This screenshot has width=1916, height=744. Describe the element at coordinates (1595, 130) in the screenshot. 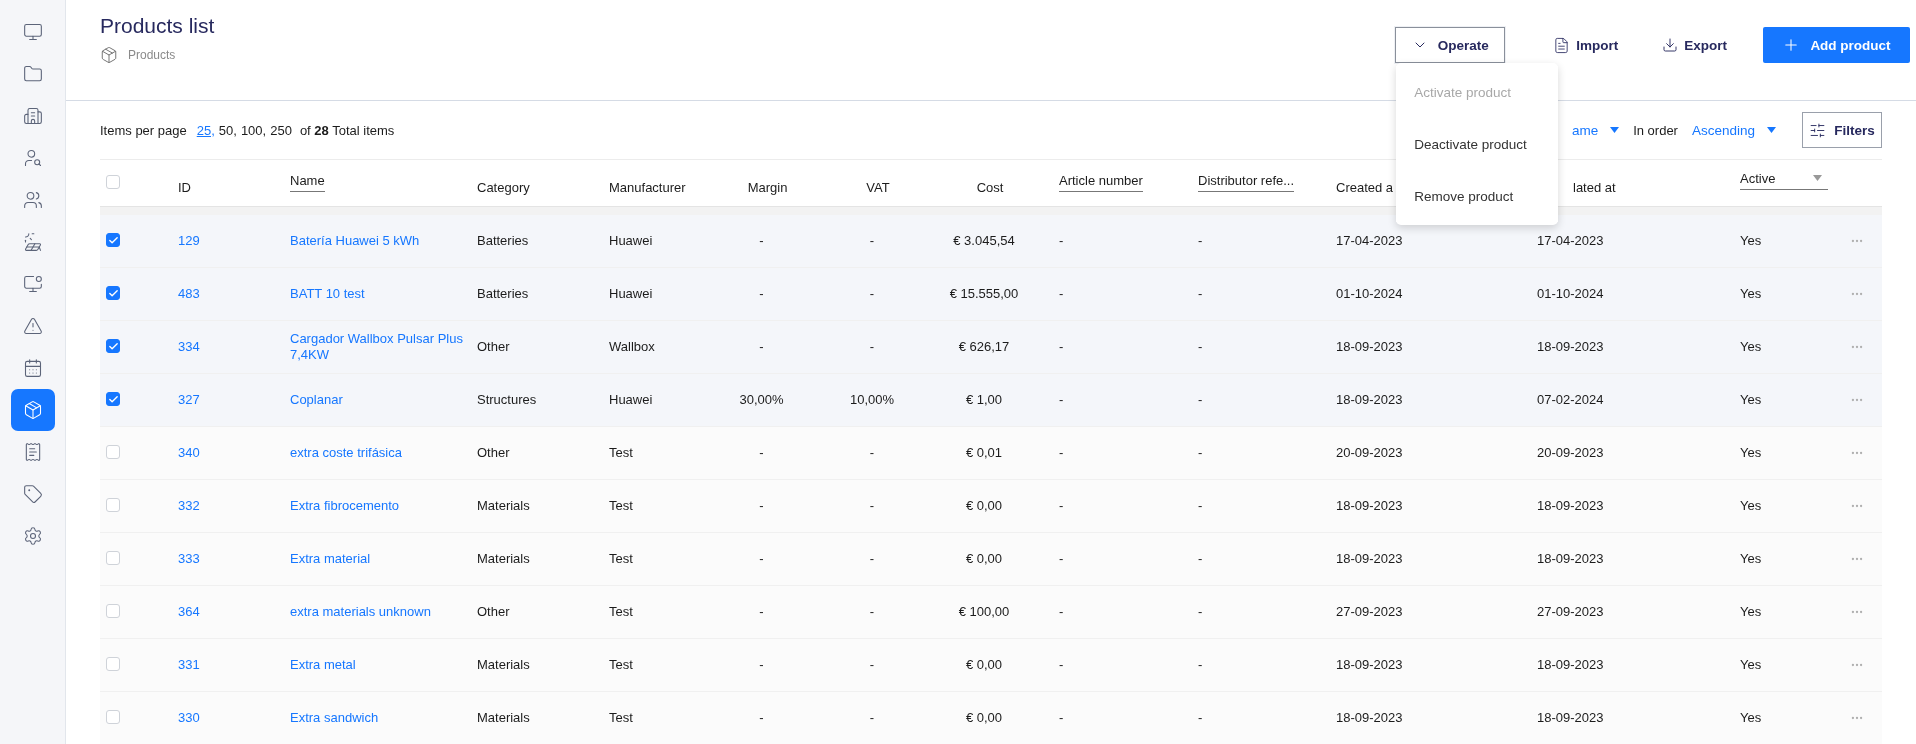

I see `sort-field-dropdown: ame` at that location.